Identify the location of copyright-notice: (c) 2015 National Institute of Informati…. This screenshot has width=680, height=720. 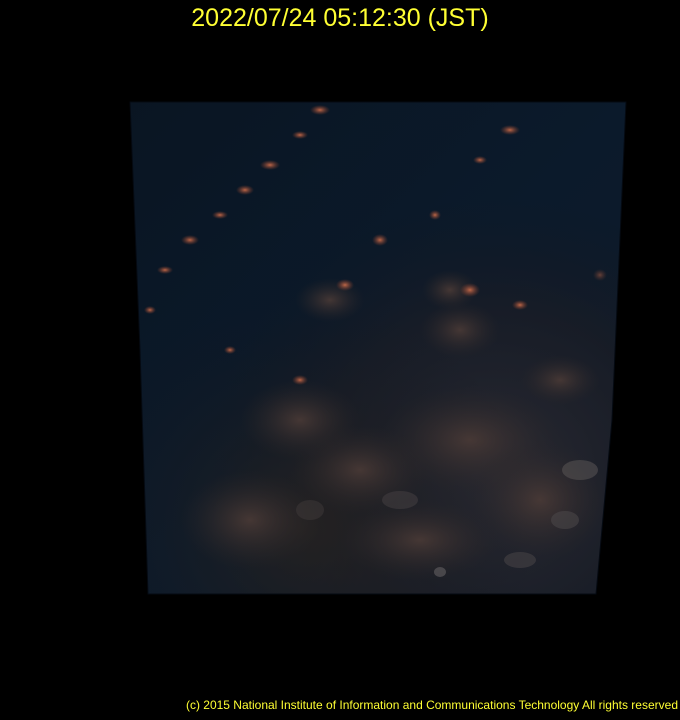
(431, 705).